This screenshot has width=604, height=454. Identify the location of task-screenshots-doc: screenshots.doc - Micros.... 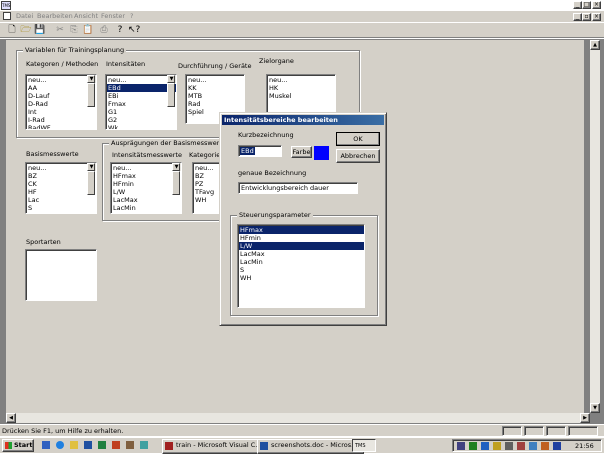
(310, 446).